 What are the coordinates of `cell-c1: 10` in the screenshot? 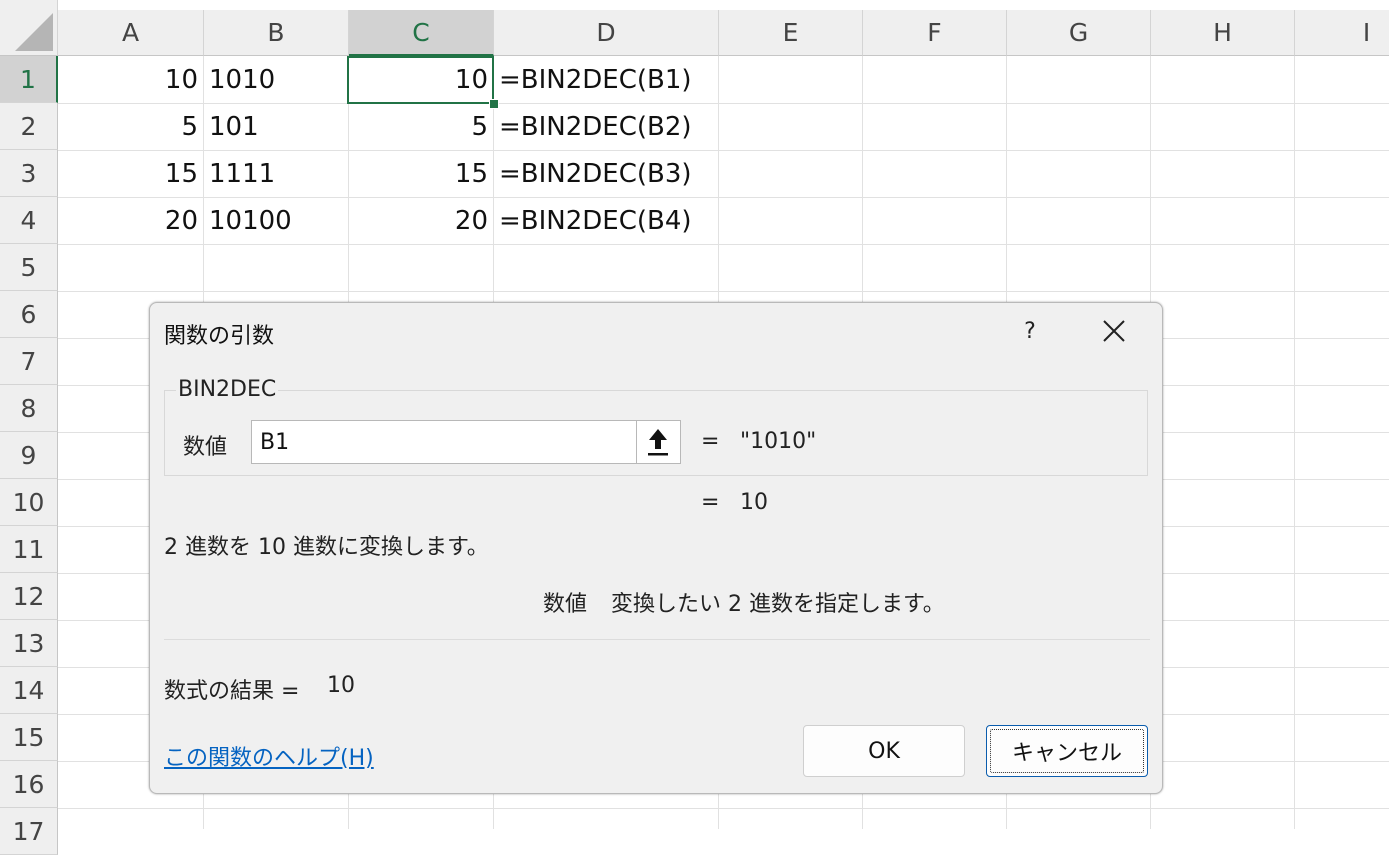 It's located at (421, 80).